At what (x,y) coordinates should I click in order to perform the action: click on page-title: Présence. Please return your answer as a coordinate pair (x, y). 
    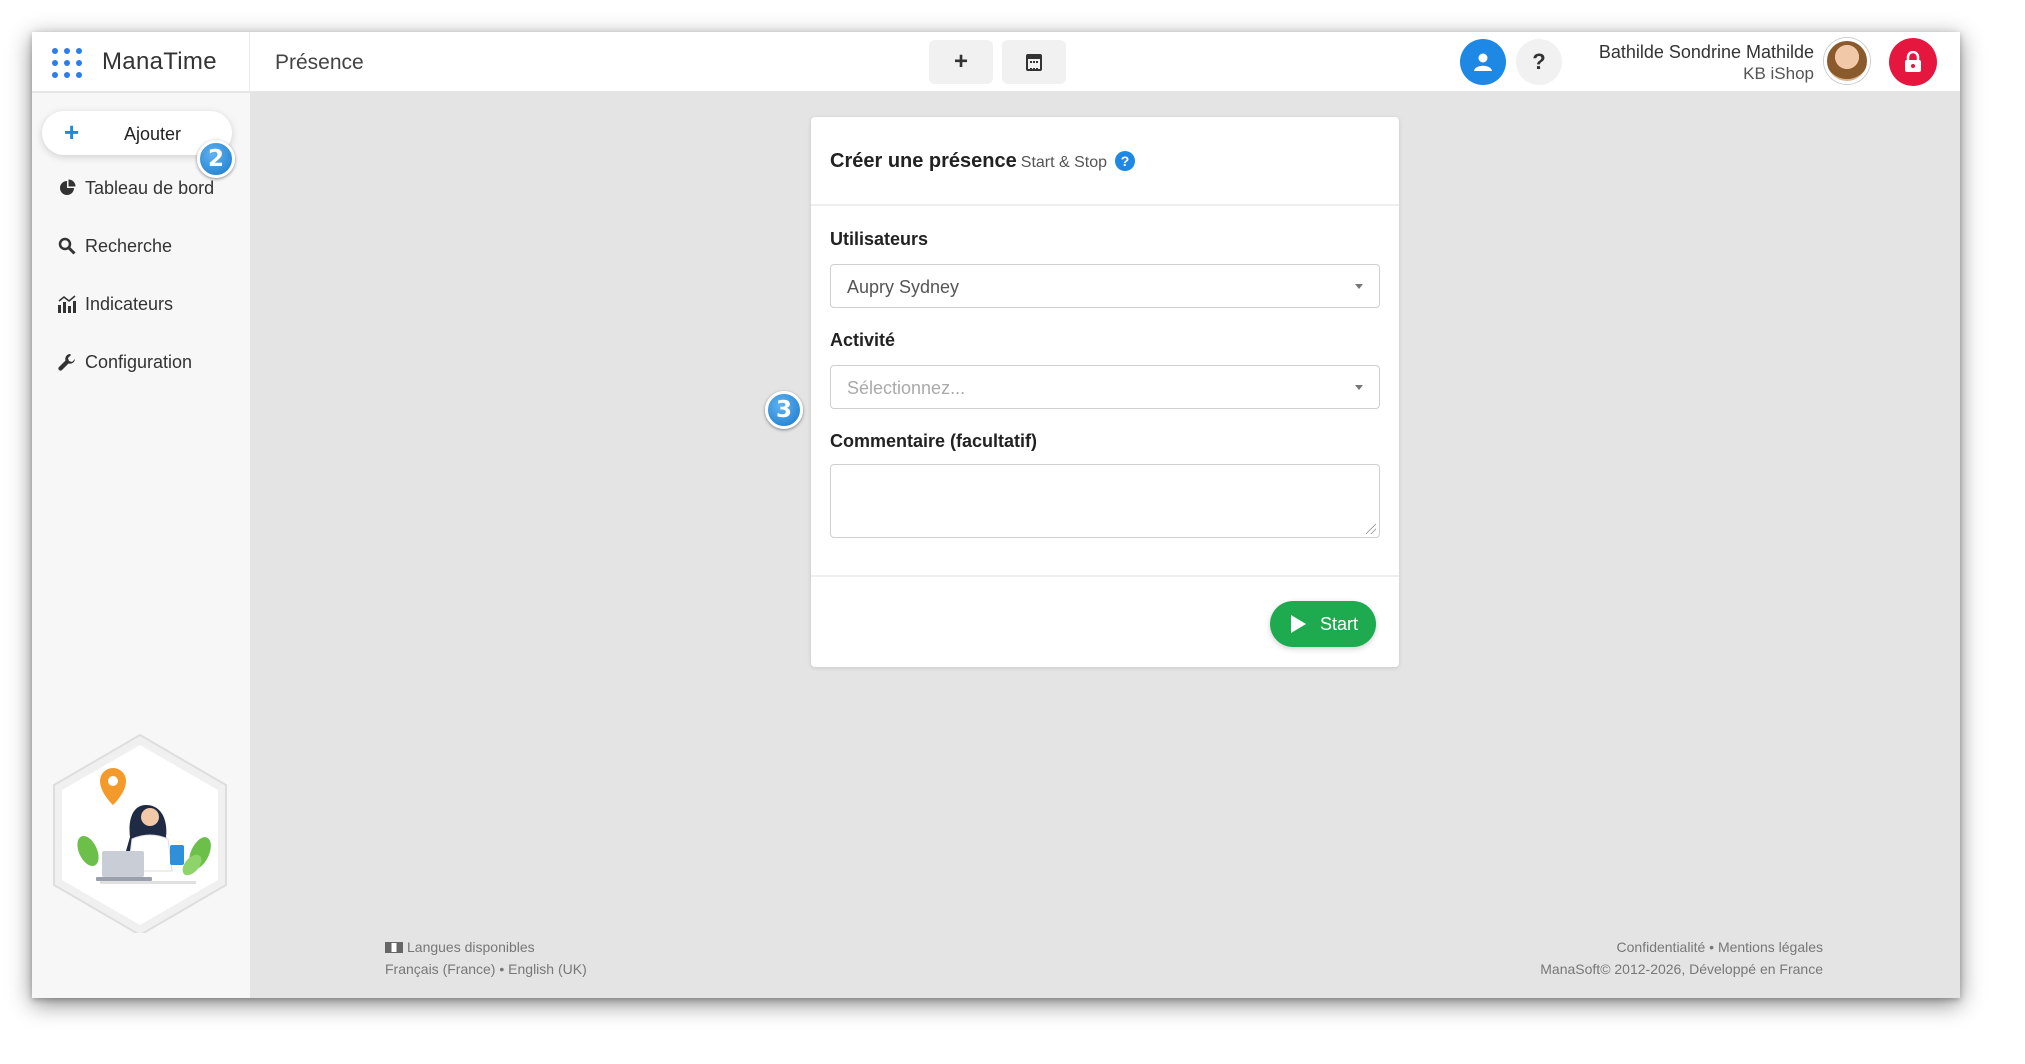
    Looking at the image, I should click on (319, 62).